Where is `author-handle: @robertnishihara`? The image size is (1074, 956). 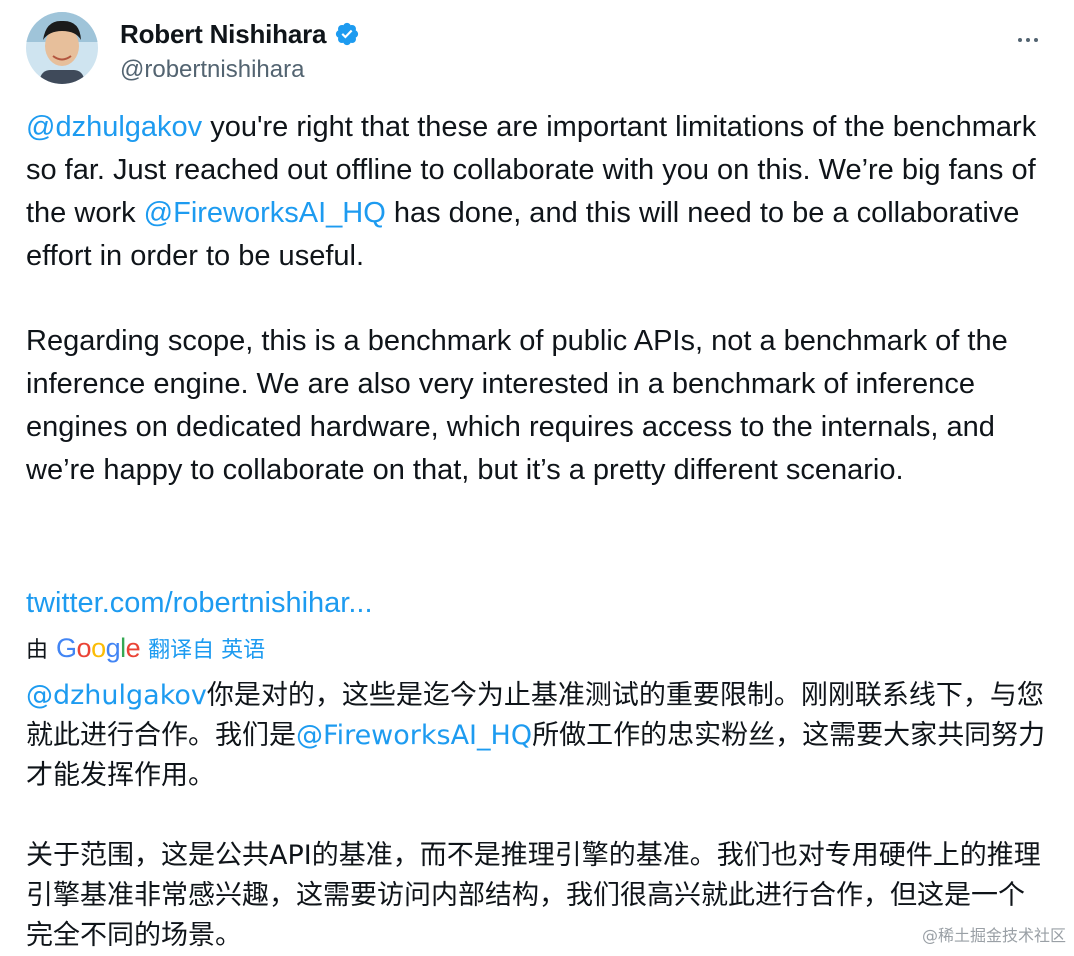
author-handle: @robertnishihara is located at coordinates (240, 70).